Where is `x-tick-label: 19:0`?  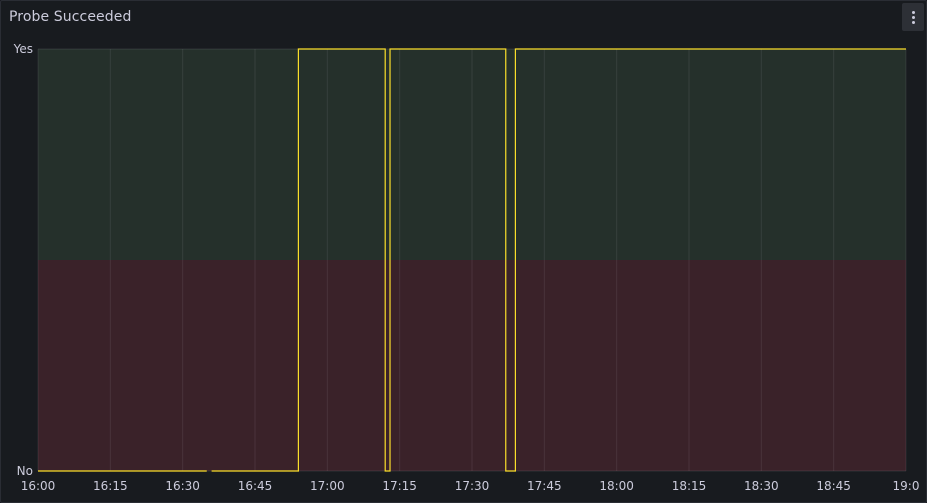
x-tick-label: 19:0 is located at coordinates (906, 486).